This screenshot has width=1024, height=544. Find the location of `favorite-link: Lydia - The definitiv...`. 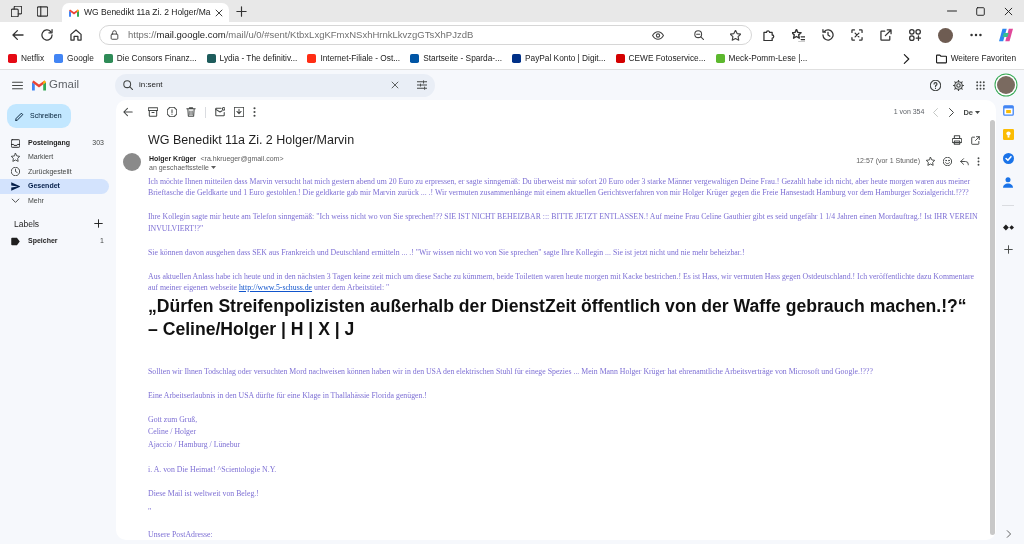

favorite-link: Lydia - The definitiv... is located at coordinates (252, 58).